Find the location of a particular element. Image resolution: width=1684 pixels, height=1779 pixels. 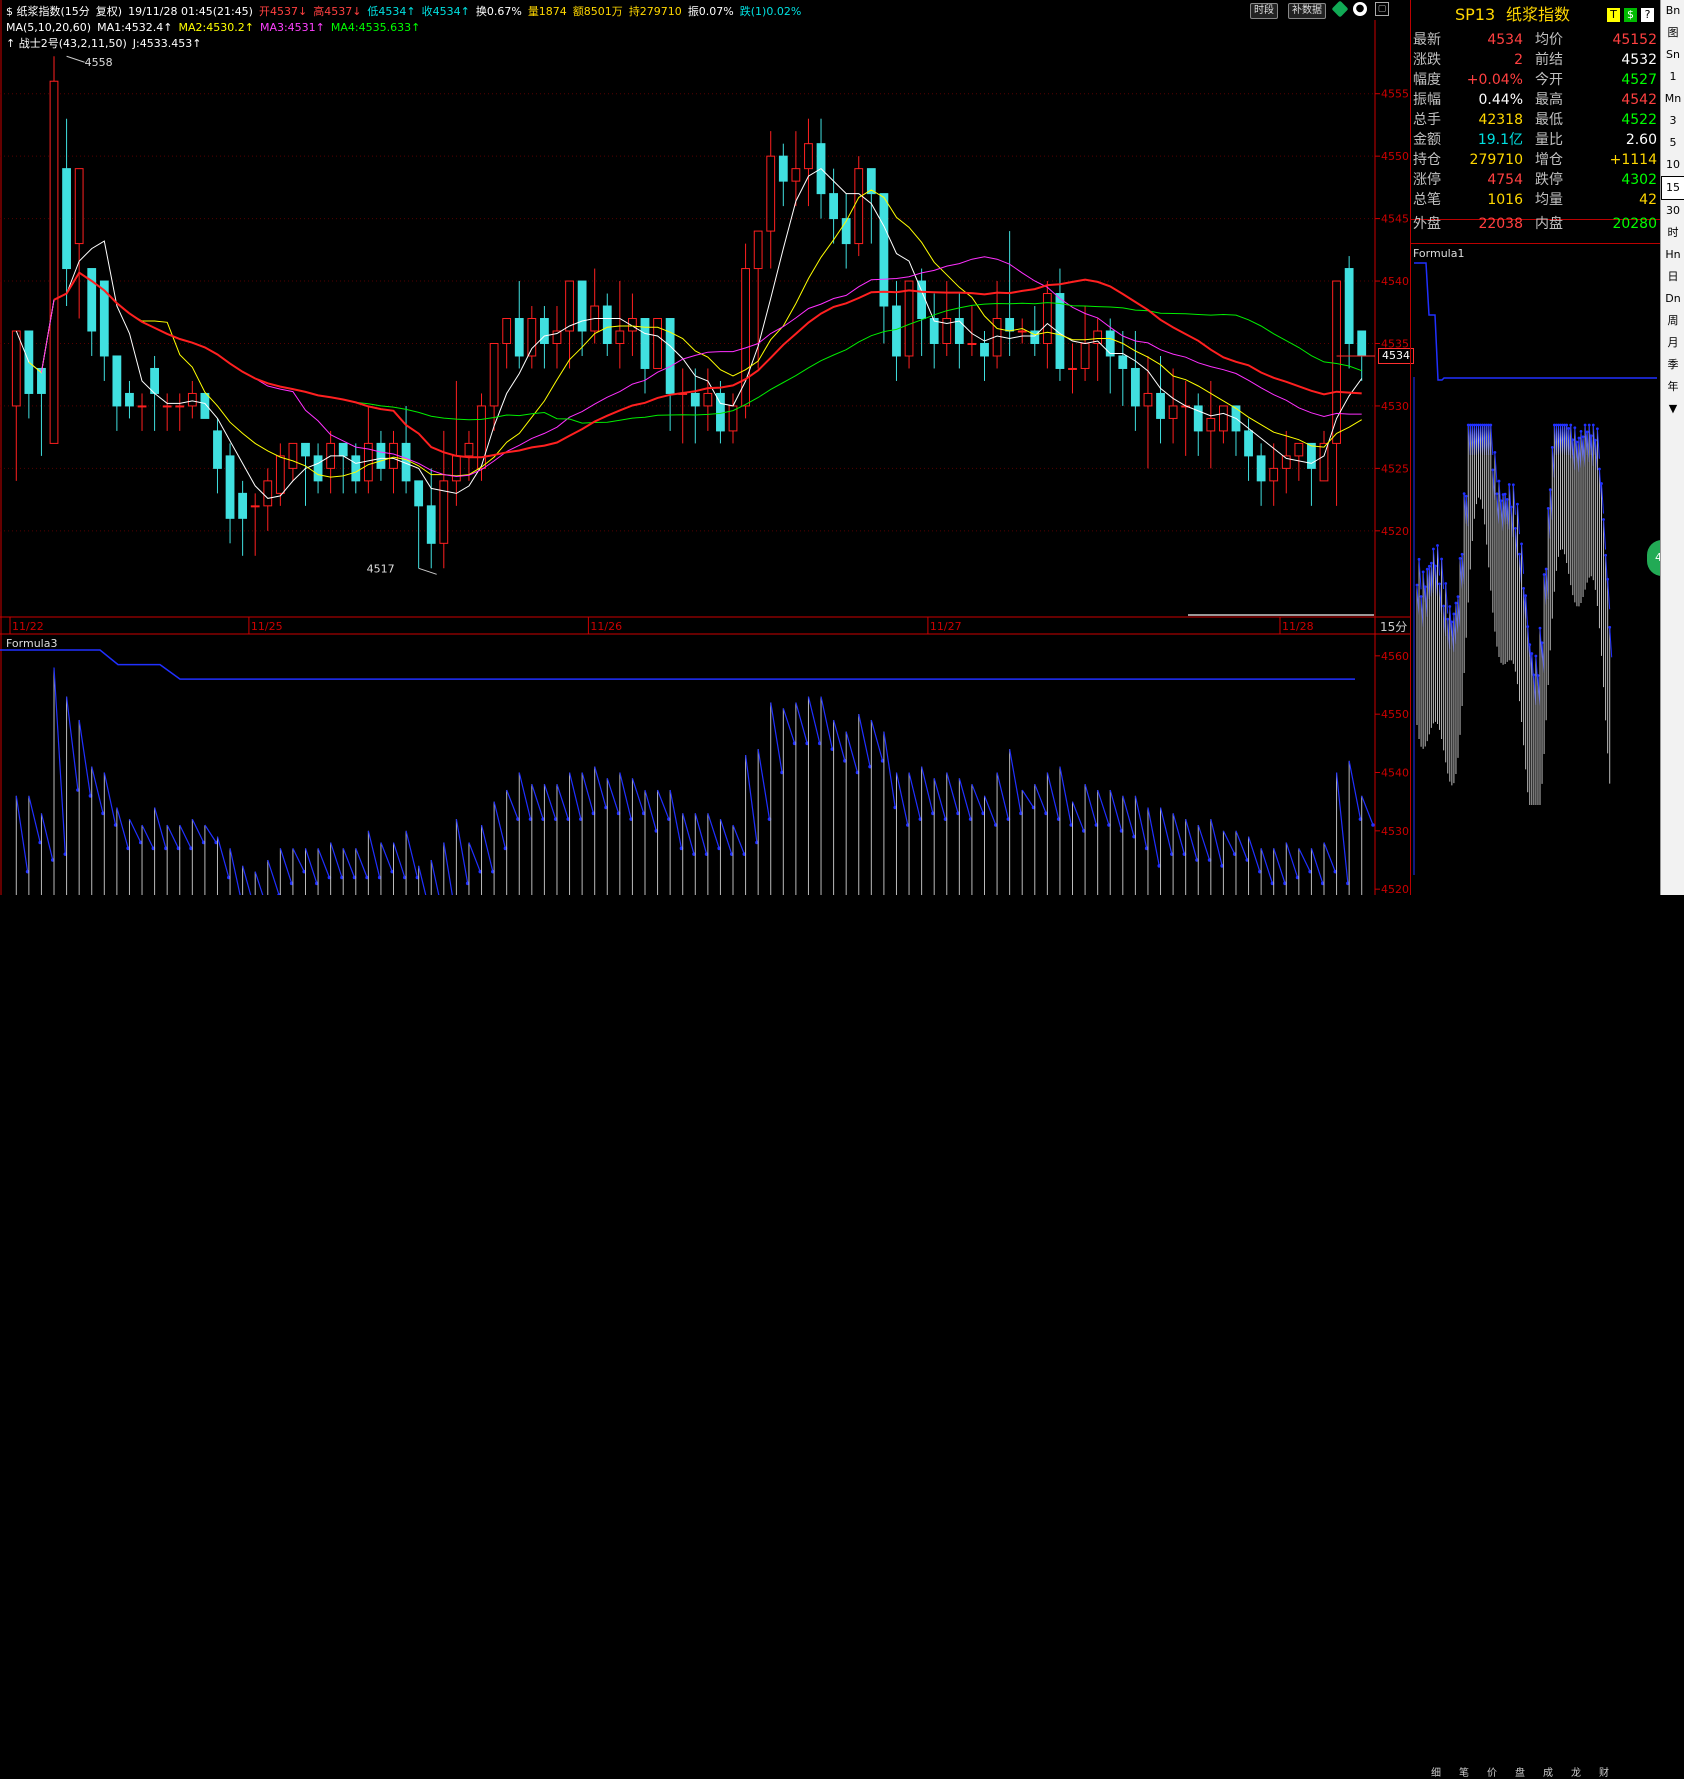

quote-value: 4532 is located at coordinates (1639, 60).